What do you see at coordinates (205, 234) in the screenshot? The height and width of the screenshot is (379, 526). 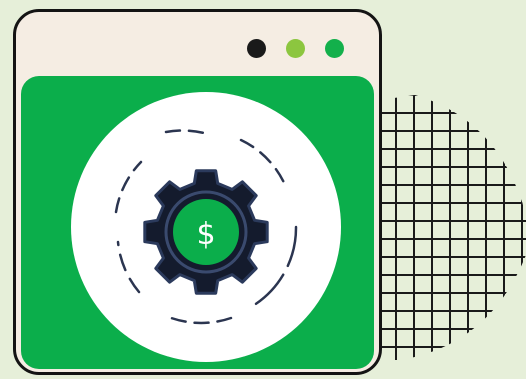 I see `dollar-sign: $` at bounding box center [205, 234].